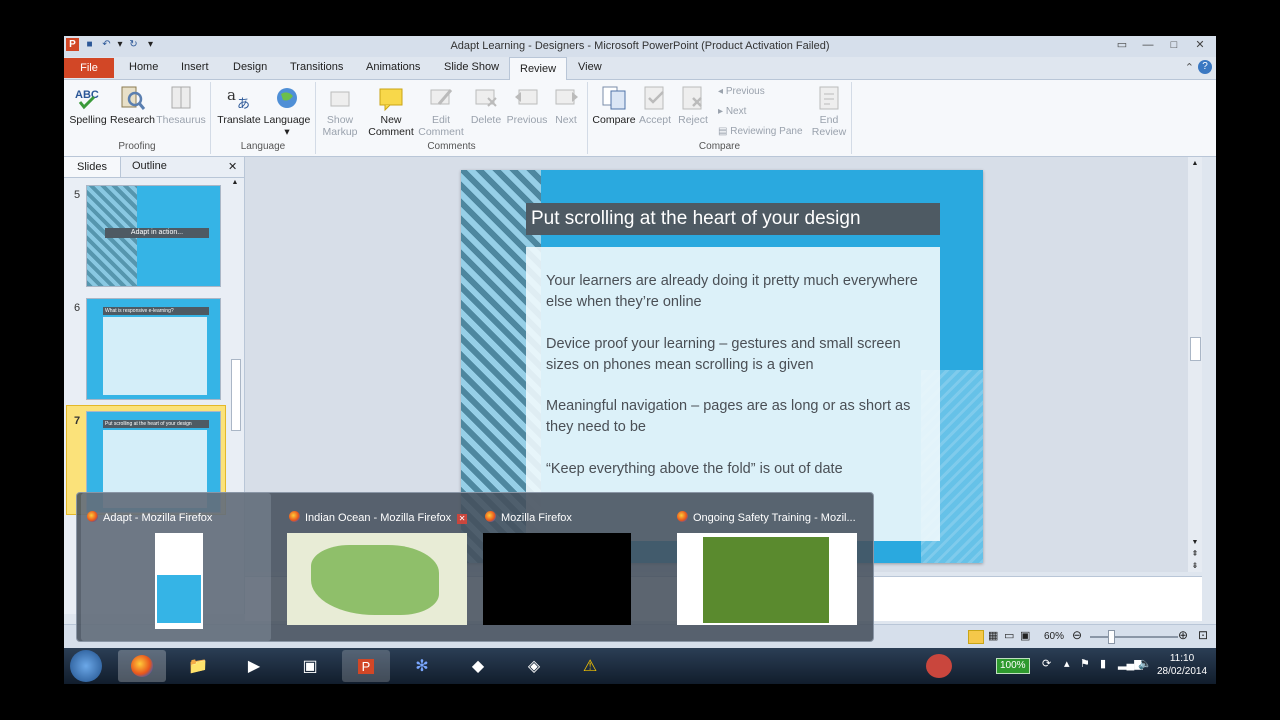 Image resolution: width=1280 pixels, height=720 pixels. What do you see at coordinates (1148, 45) in the screenshot?
I see `minimize-button: —` at bounding box center [1148, 45].